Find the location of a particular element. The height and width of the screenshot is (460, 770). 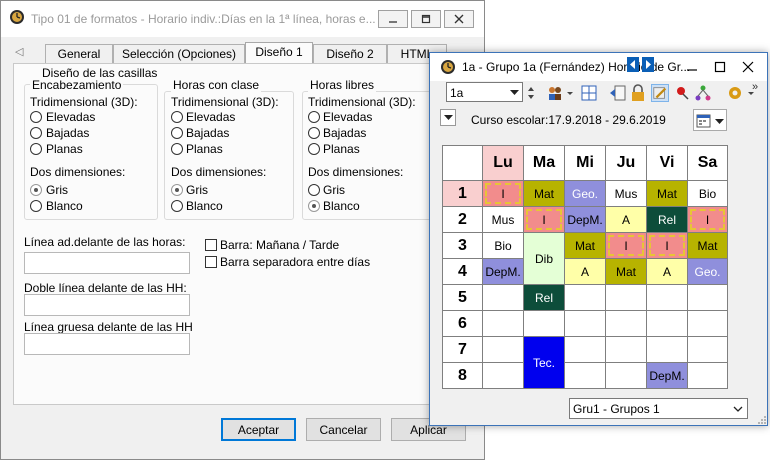

toolbar-overflow-icon: » is located at coordinates (755, 87).